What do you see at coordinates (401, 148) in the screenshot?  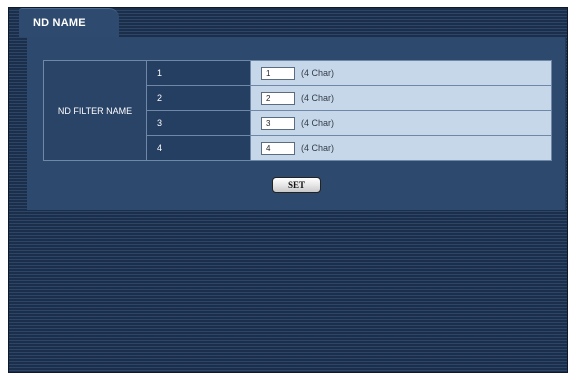 I see `input-cell: 4 (4 Char)` at bounding box center [401, 148].